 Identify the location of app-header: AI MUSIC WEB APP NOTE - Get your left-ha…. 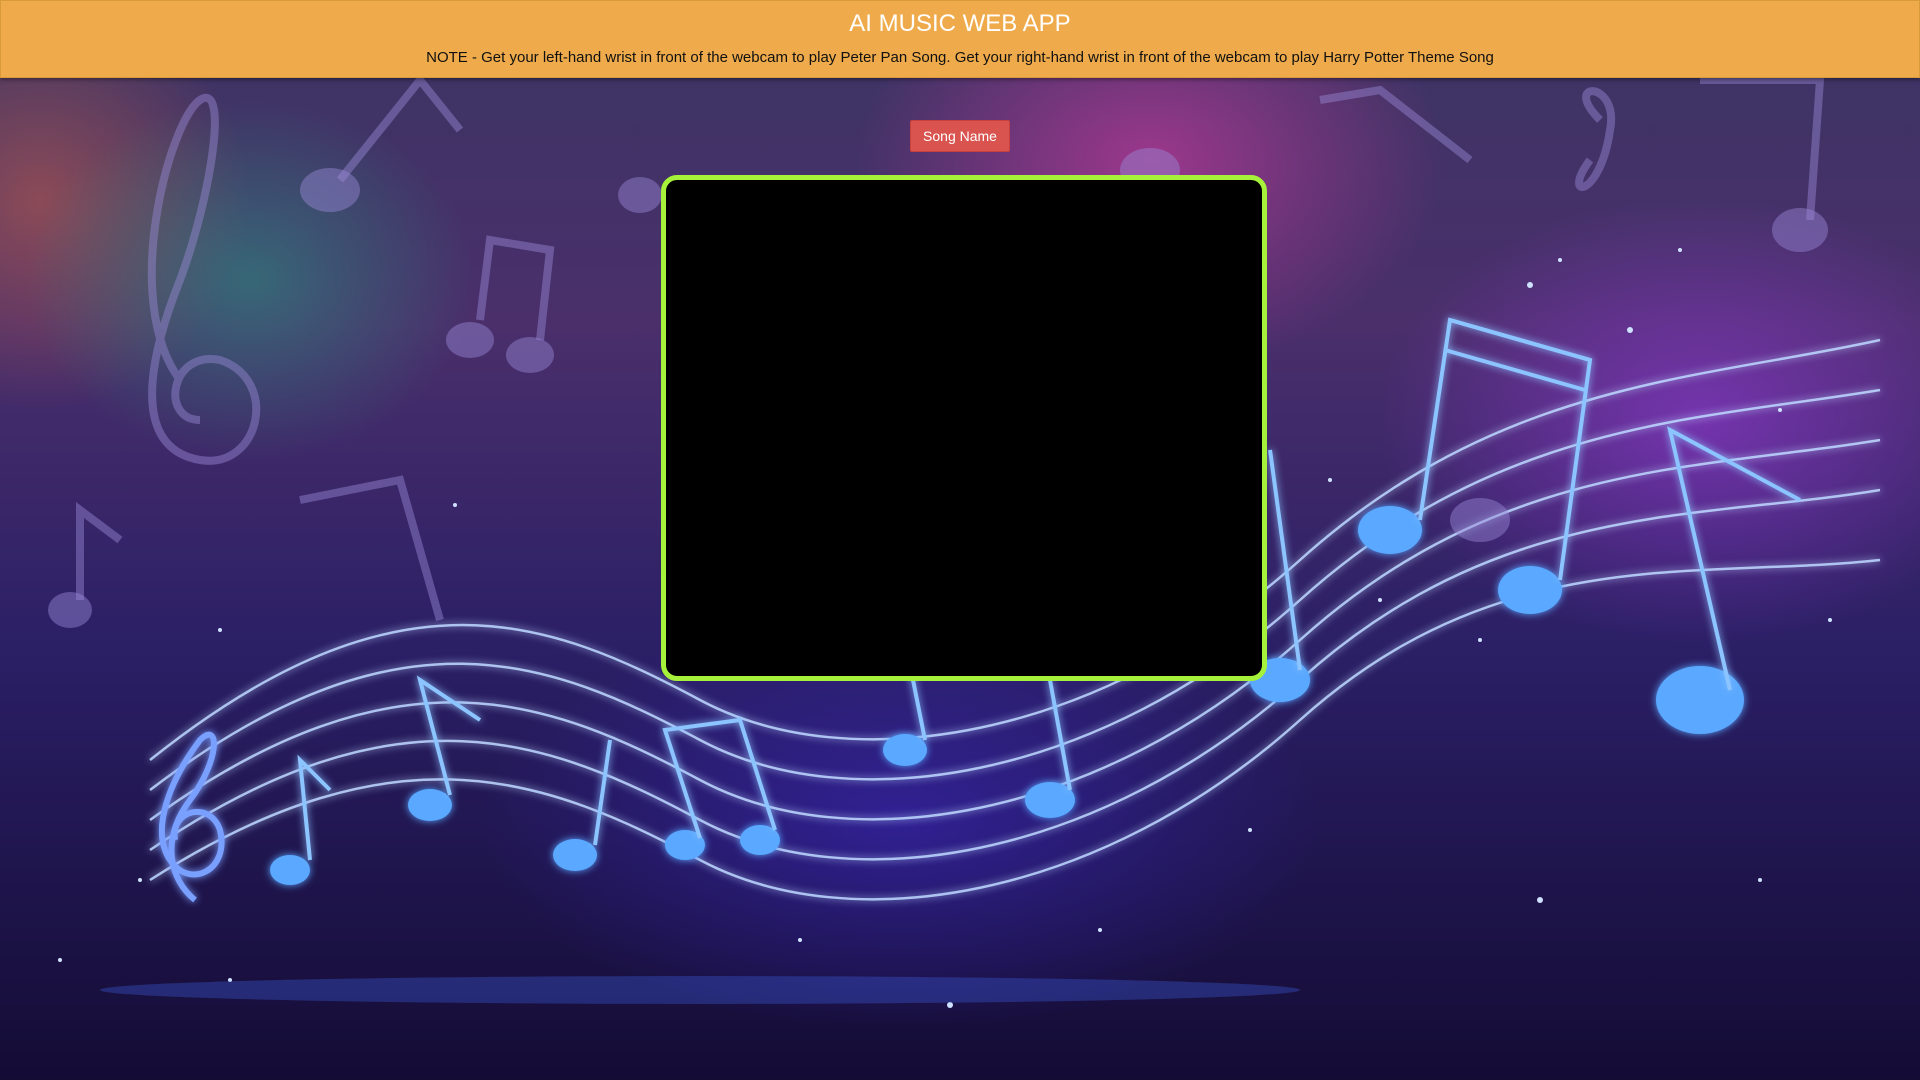
(960, 39).